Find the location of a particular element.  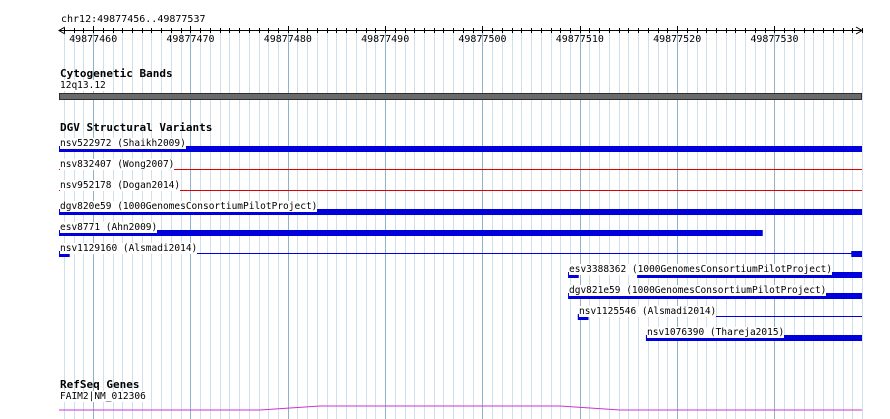

ruler-tick-label: 49877500 is located at coordinates (482, 39).